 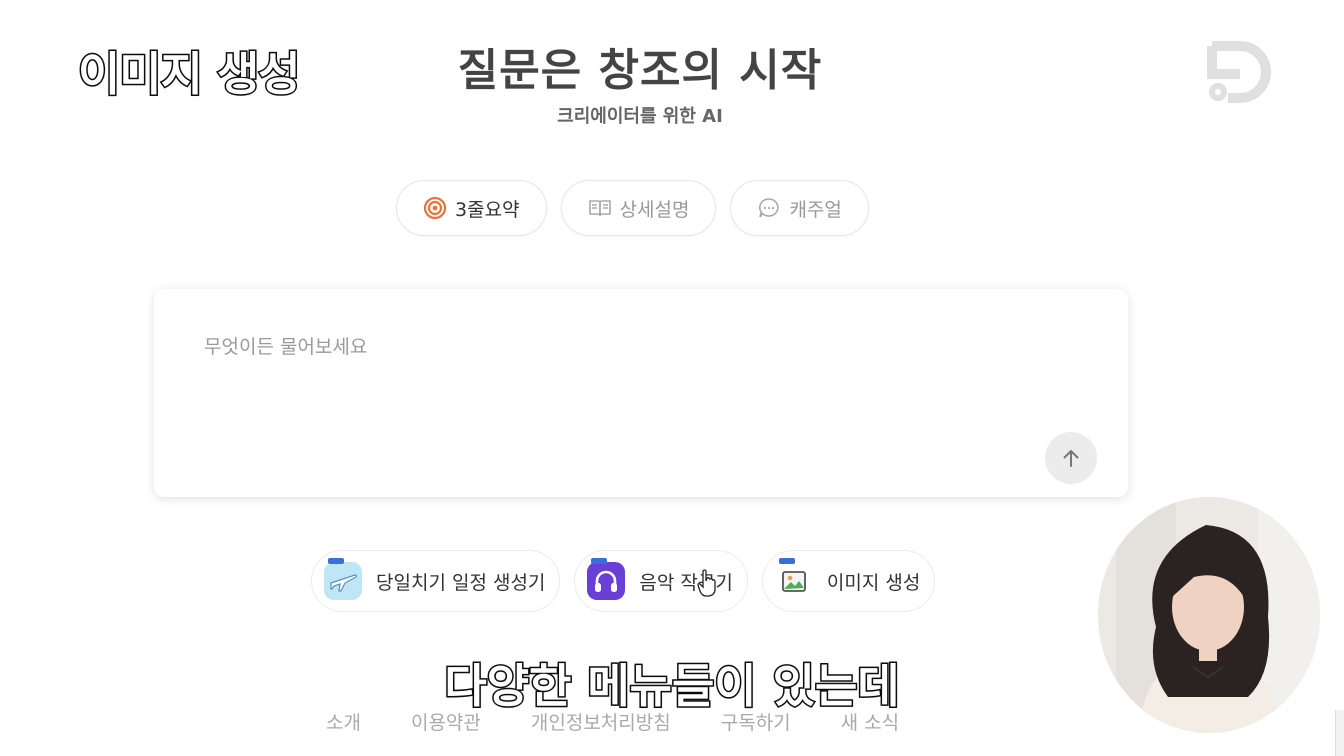 What do you see at coordinates (606, 579) in the screenshot?
I see `headphones-icon` at bounding box center [606, 579].